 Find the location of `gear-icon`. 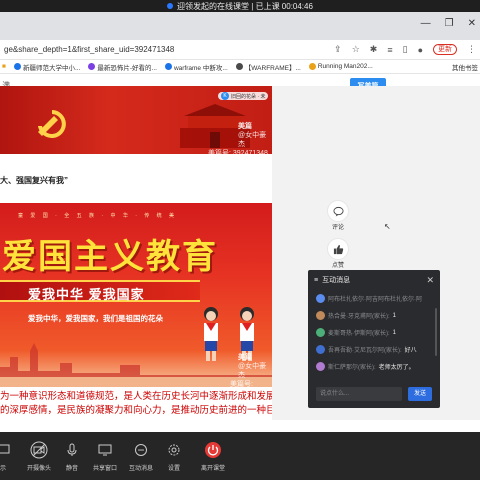

gear-icon is located at coordinates (174, 450).